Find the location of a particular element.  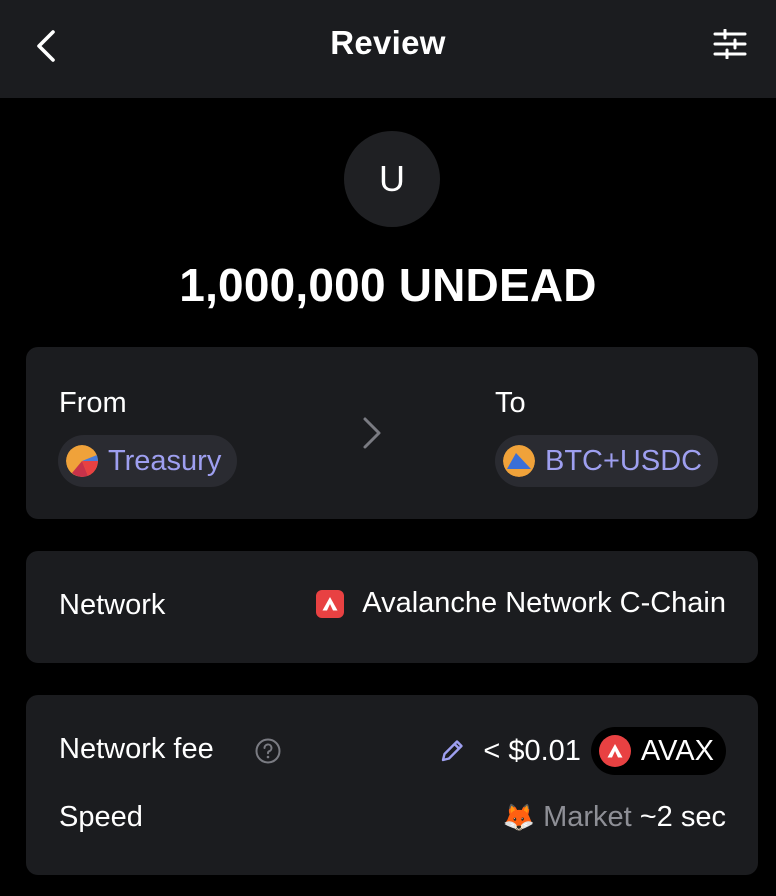

to-account-pill: BTC+USDC is located at coordinates (607, 461).